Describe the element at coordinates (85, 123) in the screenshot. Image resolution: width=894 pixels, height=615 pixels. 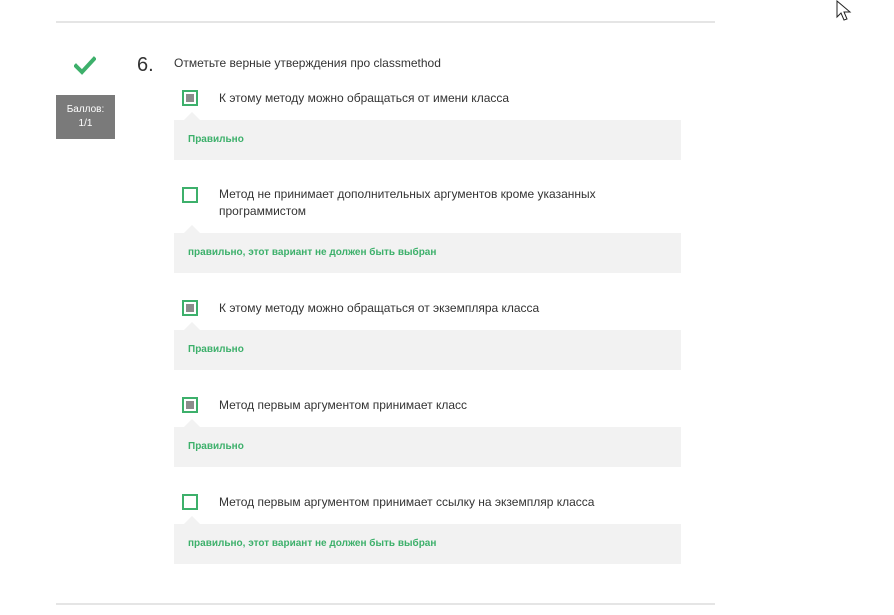
I see `score-value: 1/1` at that location.